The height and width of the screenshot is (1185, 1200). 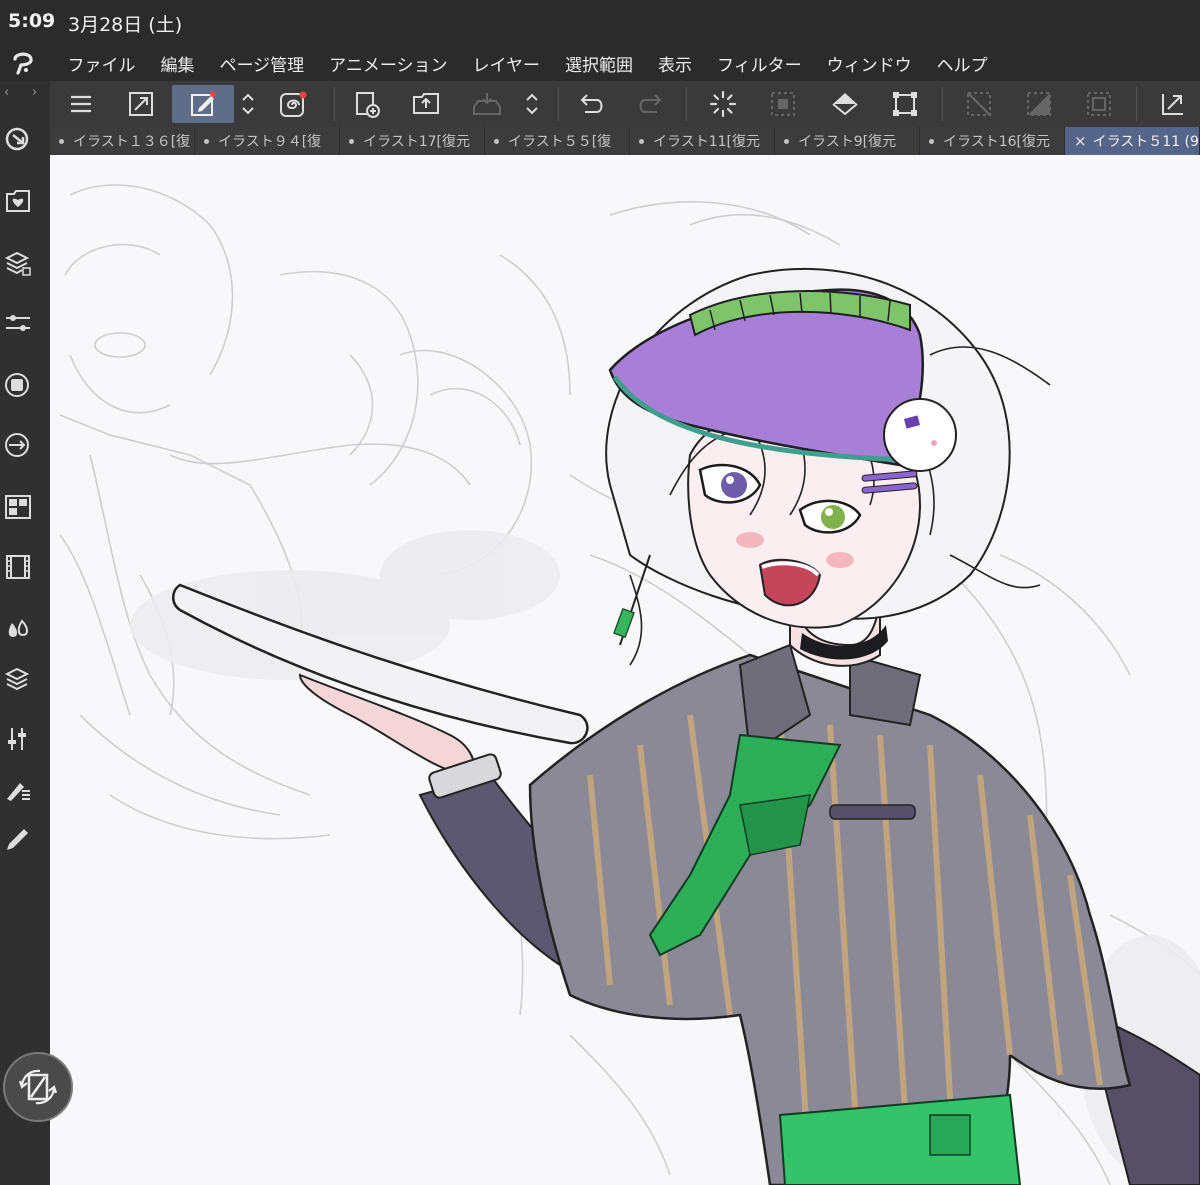 I want to click on open-folder-icon, so click(x=427, y=104).